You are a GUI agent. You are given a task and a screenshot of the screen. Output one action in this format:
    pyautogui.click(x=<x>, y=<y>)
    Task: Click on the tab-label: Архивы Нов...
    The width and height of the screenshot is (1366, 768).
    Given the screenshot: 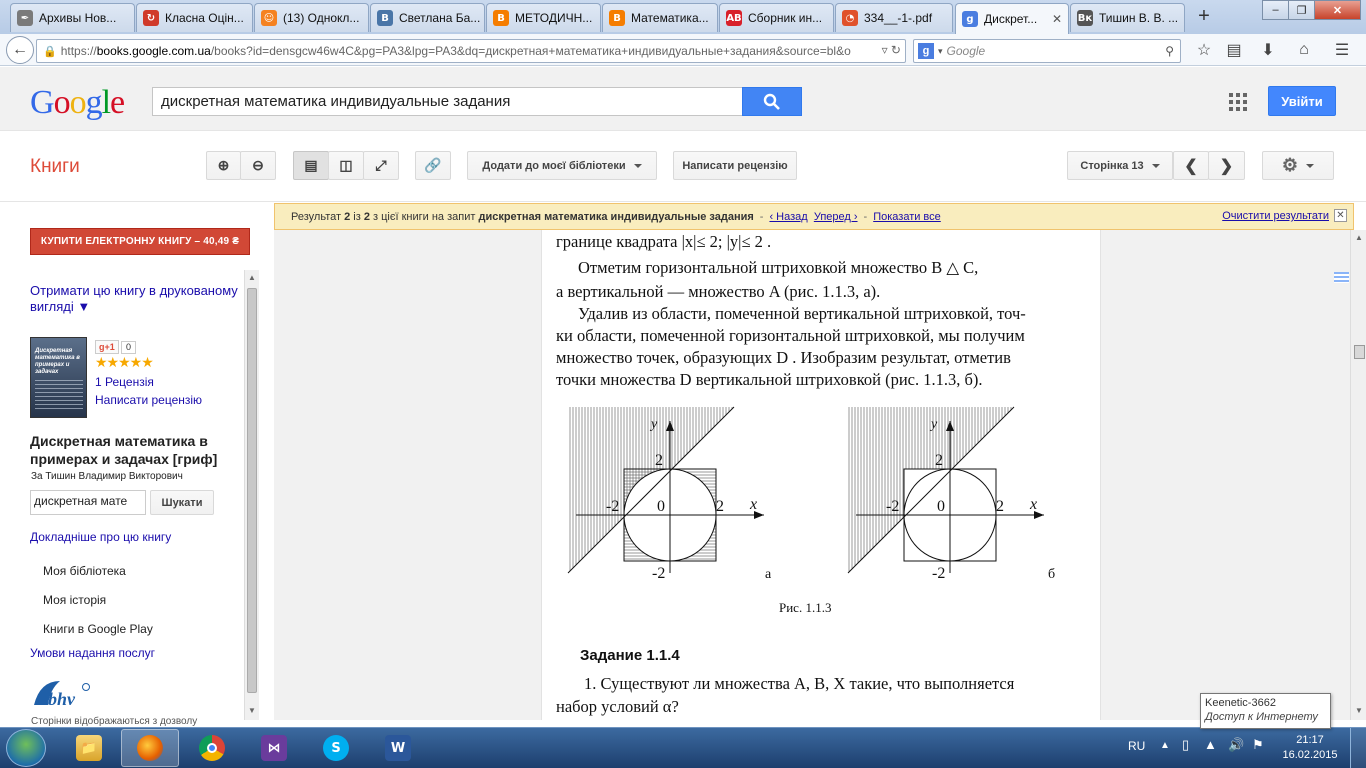 What is the action you would take?
    pyautogui.click(x=78, y=18)
    